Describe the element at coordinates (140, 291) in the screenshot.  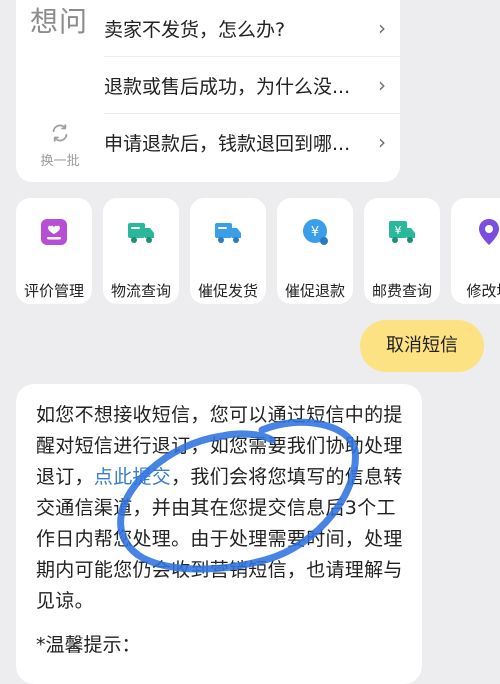
I see `action-label: 物流查询` at that location.